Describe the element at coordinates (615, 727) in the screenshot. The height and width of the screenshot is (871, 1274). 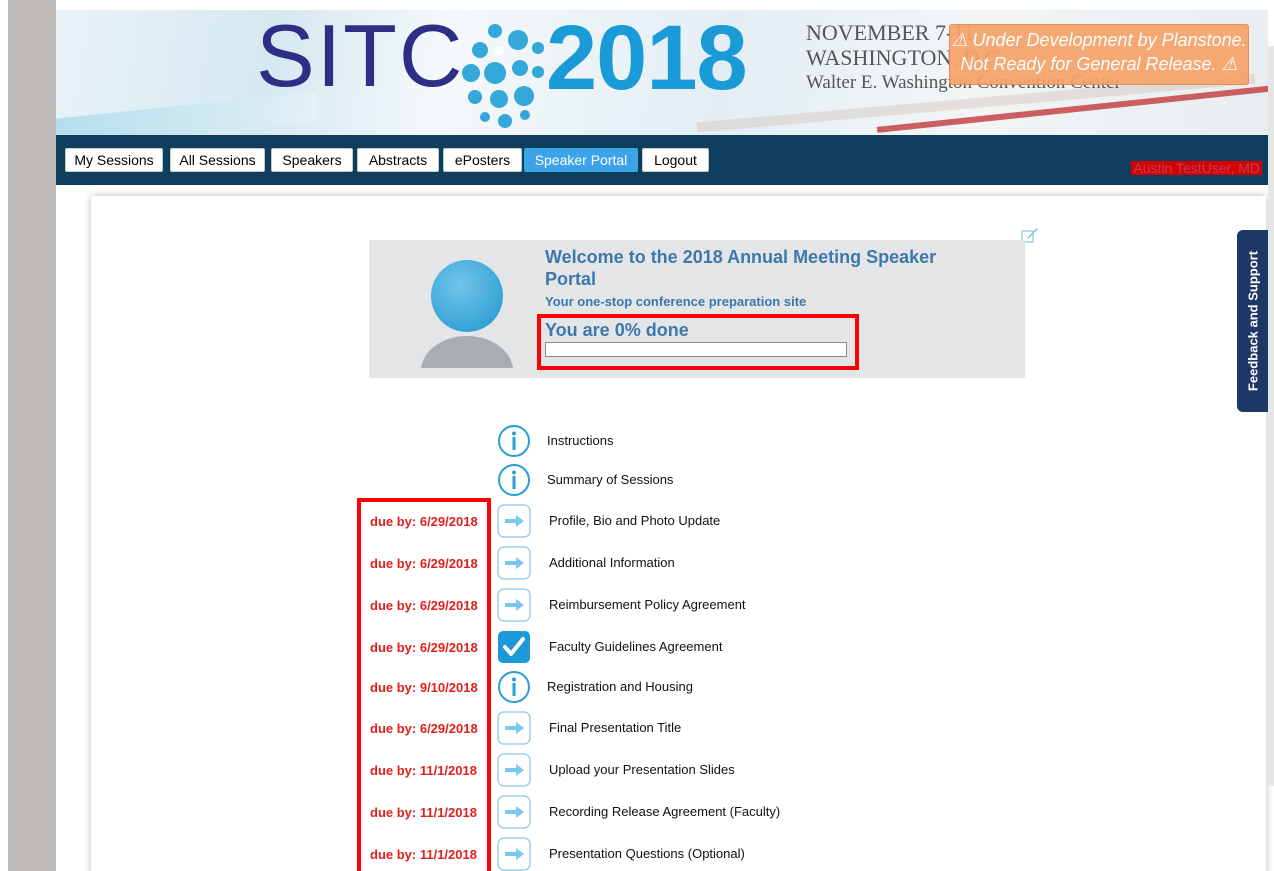
I see `step-label: Final Presentation Title` at that location.